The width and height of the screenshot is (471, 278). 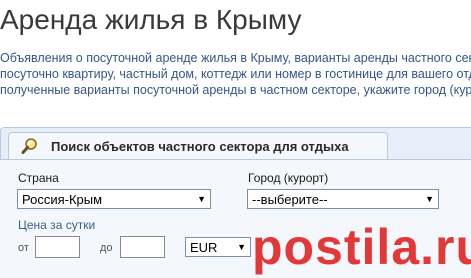 What do you see at coordinates (106, 248) in the screenshot?
I see `price-to-label: до` at bounding box center [106, 248].